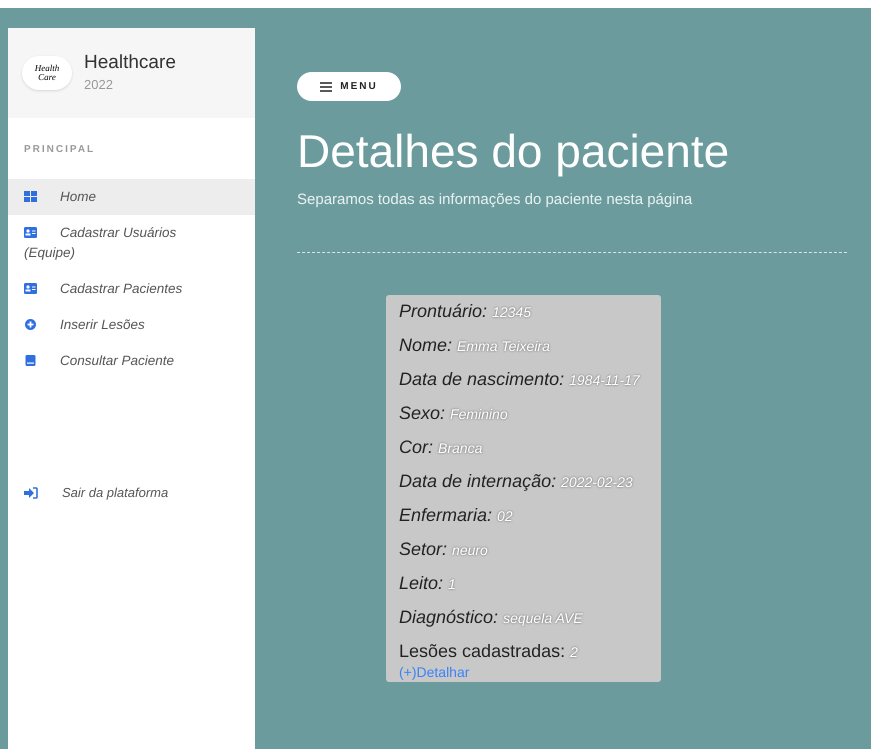 Image resolution: width=871 pixels, height=749 pixels. What do you see at coordinates (465, 311) in the screenshot?
I see `detail-row-text: Prontuário: 12345` at bounding box center [465, 311].